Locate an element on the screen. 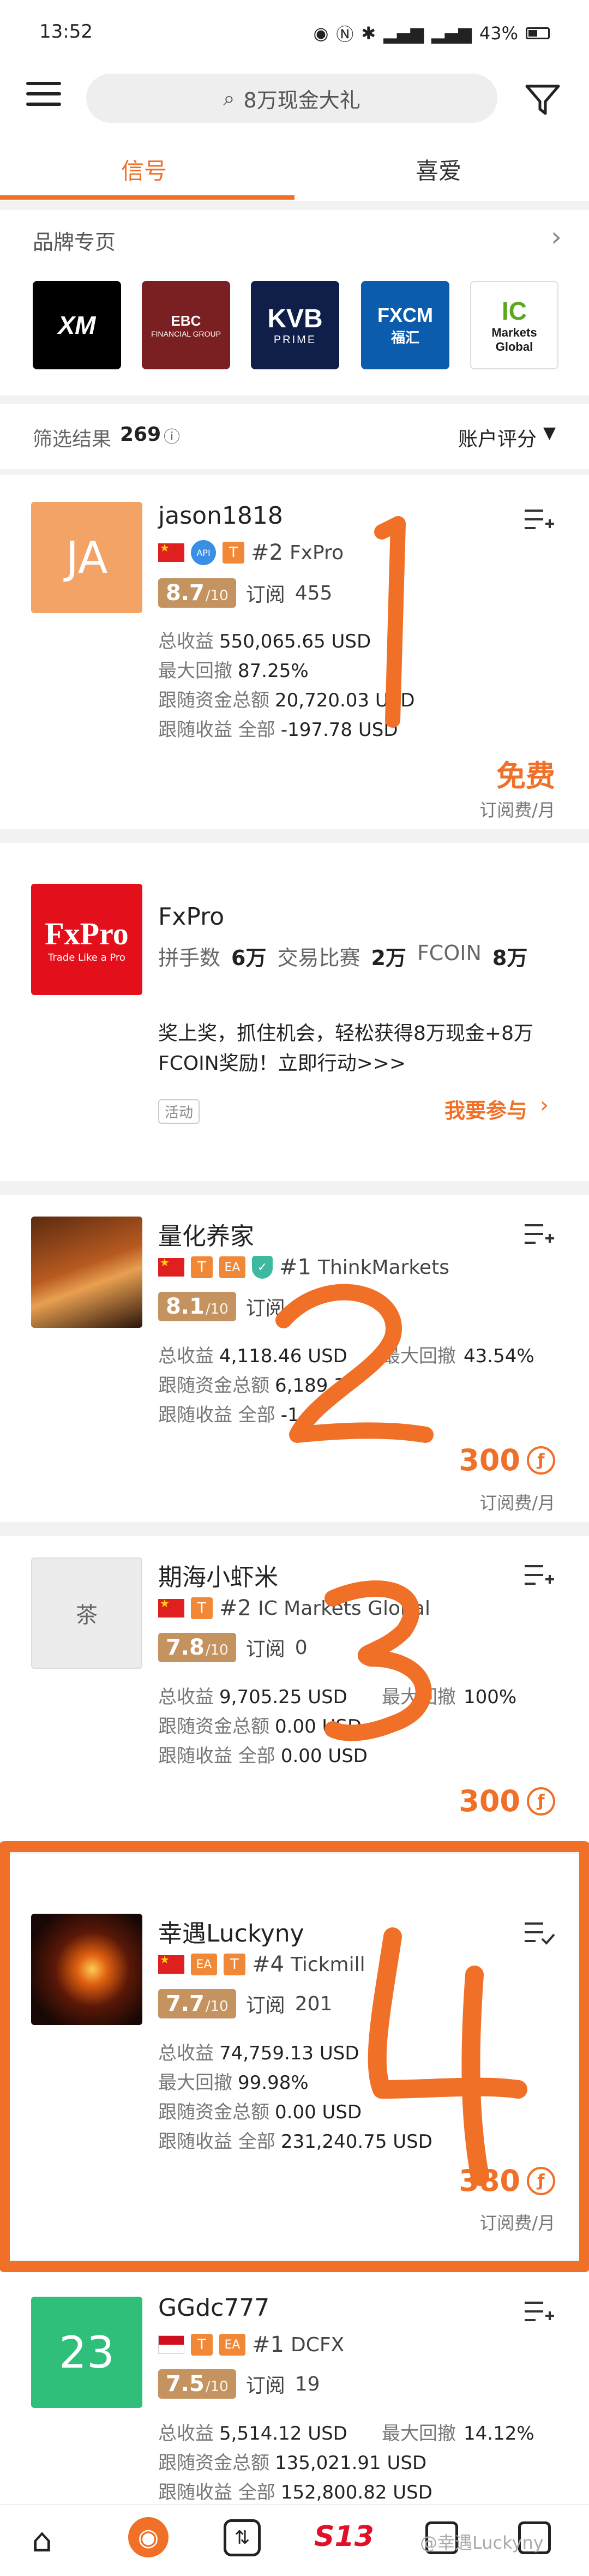 This screenshot has width=589, height=2576. stat-label: 跟随收益 全部 is located at coordinates (216, 2142).